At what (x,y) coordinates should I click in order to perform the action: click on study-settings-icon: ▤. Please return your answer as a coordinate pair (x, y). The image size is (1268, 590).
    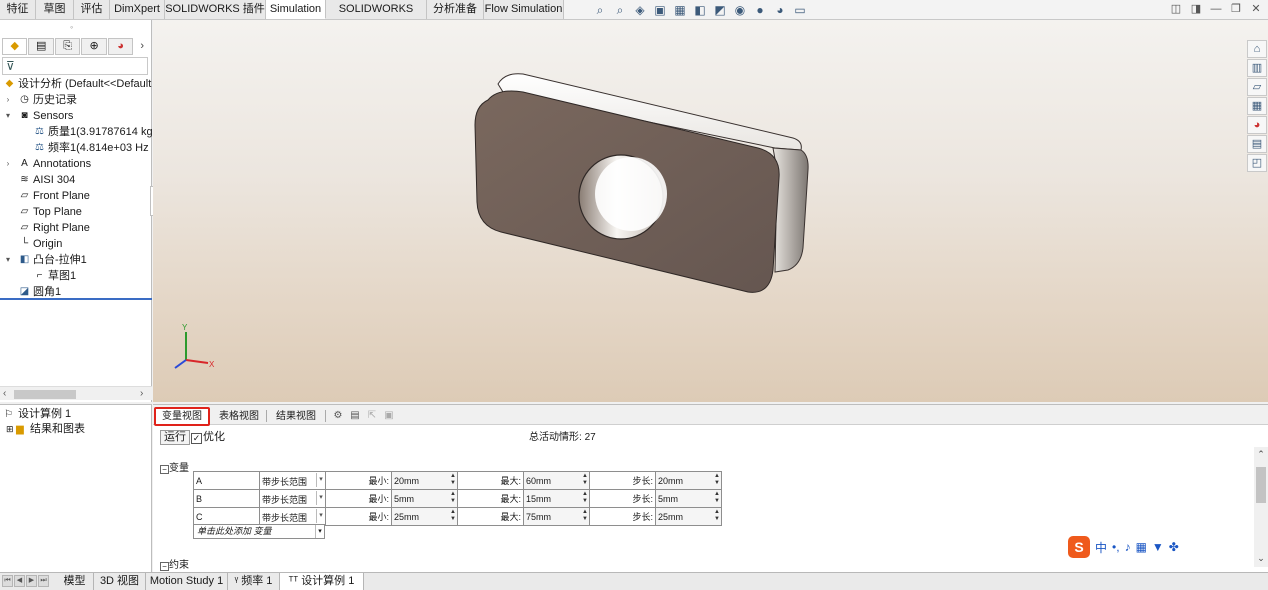
    Looking at the image, I should click on (355, 416).